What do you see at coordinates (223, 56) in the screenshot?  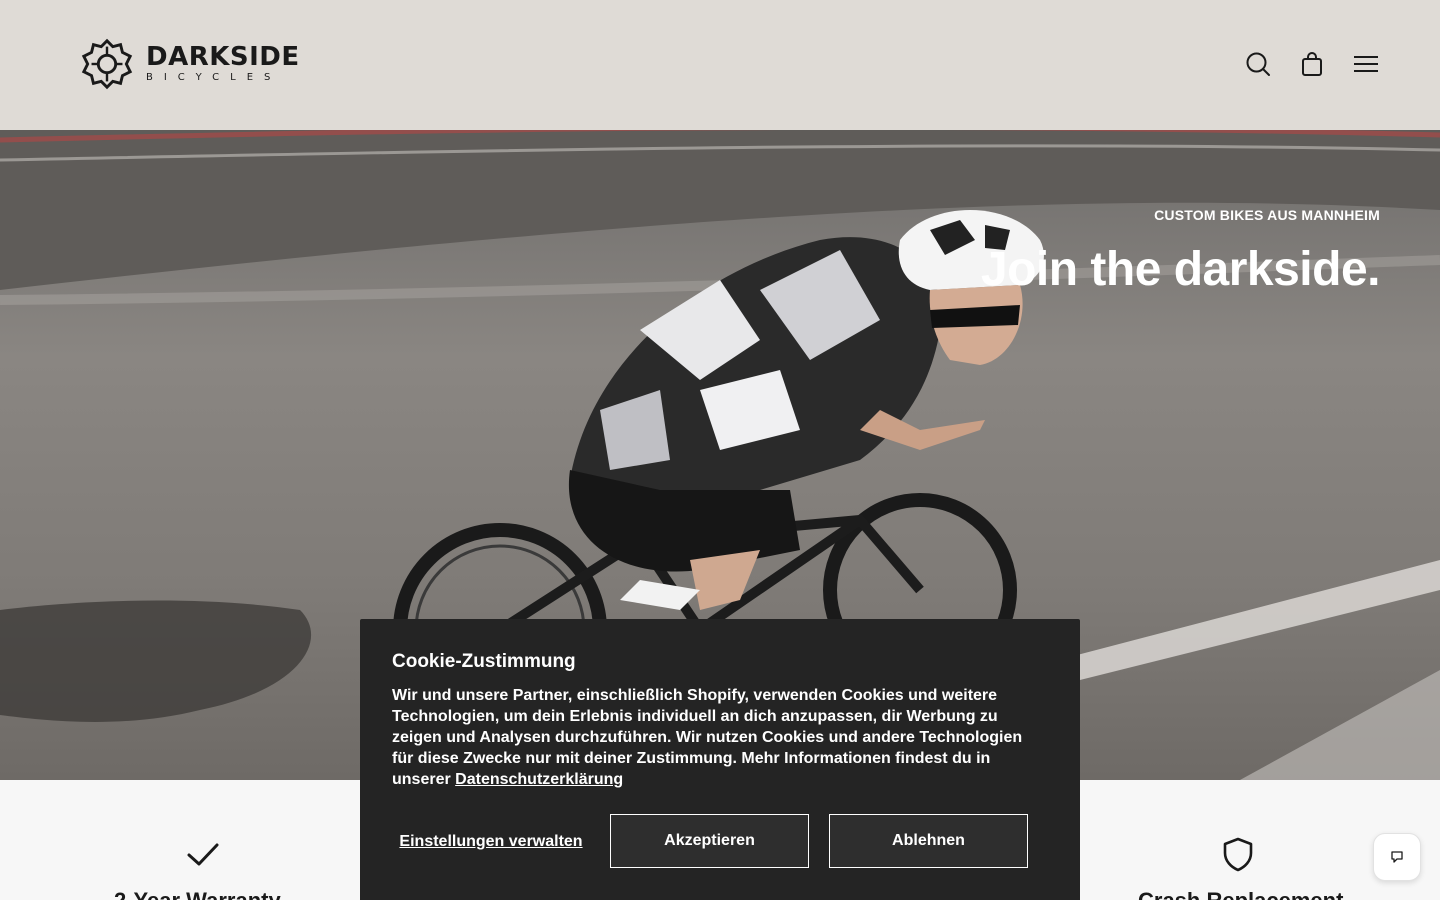 I see `logo-name: DARKSIDE` at bounding box center [223, 56].